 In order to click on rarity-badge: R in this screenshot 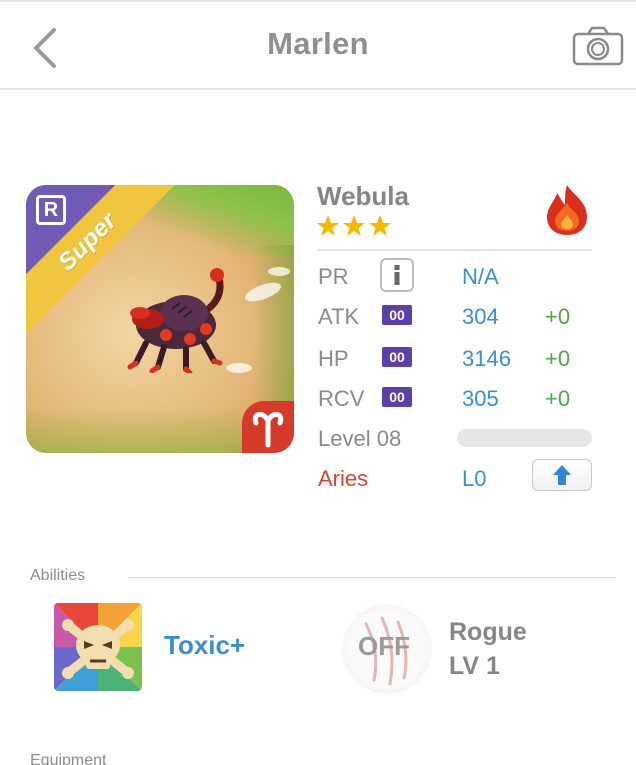, I will do `click(51, 210)`.